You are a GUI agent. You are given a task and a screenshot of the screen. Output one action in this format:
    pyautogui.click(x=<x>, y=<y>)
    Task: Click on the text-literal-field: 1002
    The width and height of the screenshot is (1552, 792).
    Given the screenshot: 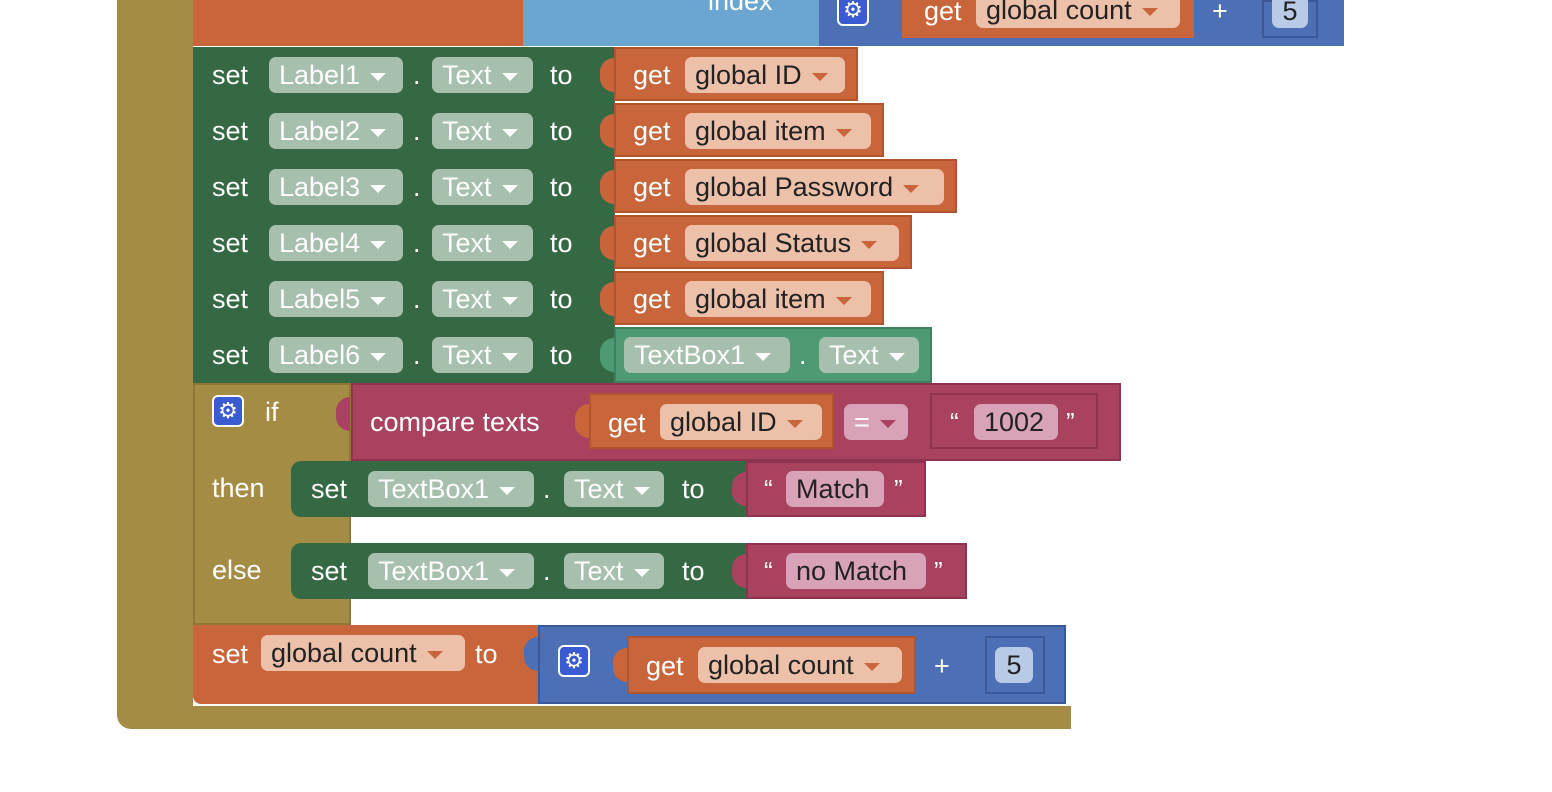 What is the action you would take?
    pyautogui.click(x=1016, y=422)
    